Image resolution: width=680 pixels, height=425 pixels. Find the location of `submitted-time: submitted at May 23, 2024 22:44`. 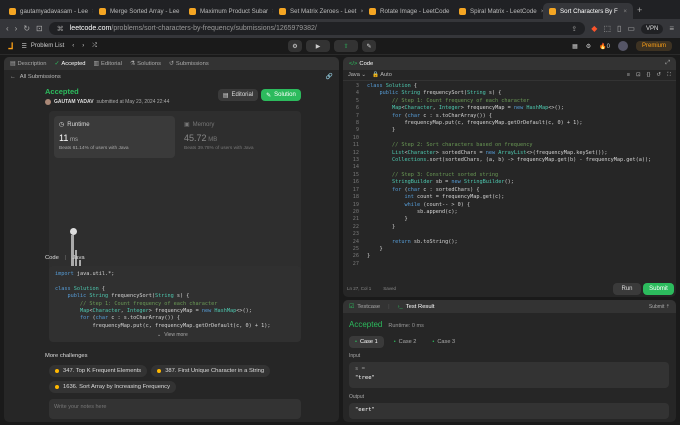

submitted-time: submitted at May 23, 2024 22:44 is located at coordinates (133, 102).